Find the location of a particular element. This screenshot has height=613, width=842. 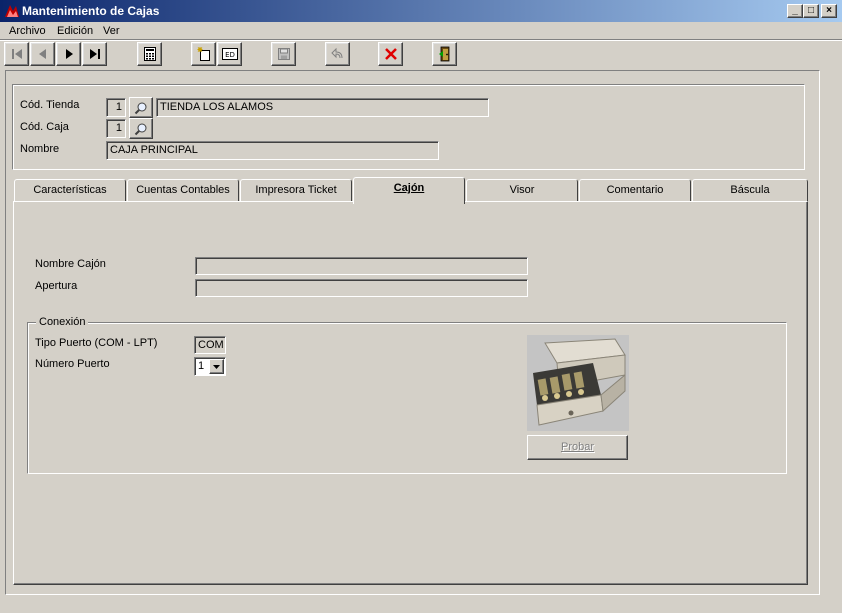

name-label: Nombre is located at coordinates (40, 149).